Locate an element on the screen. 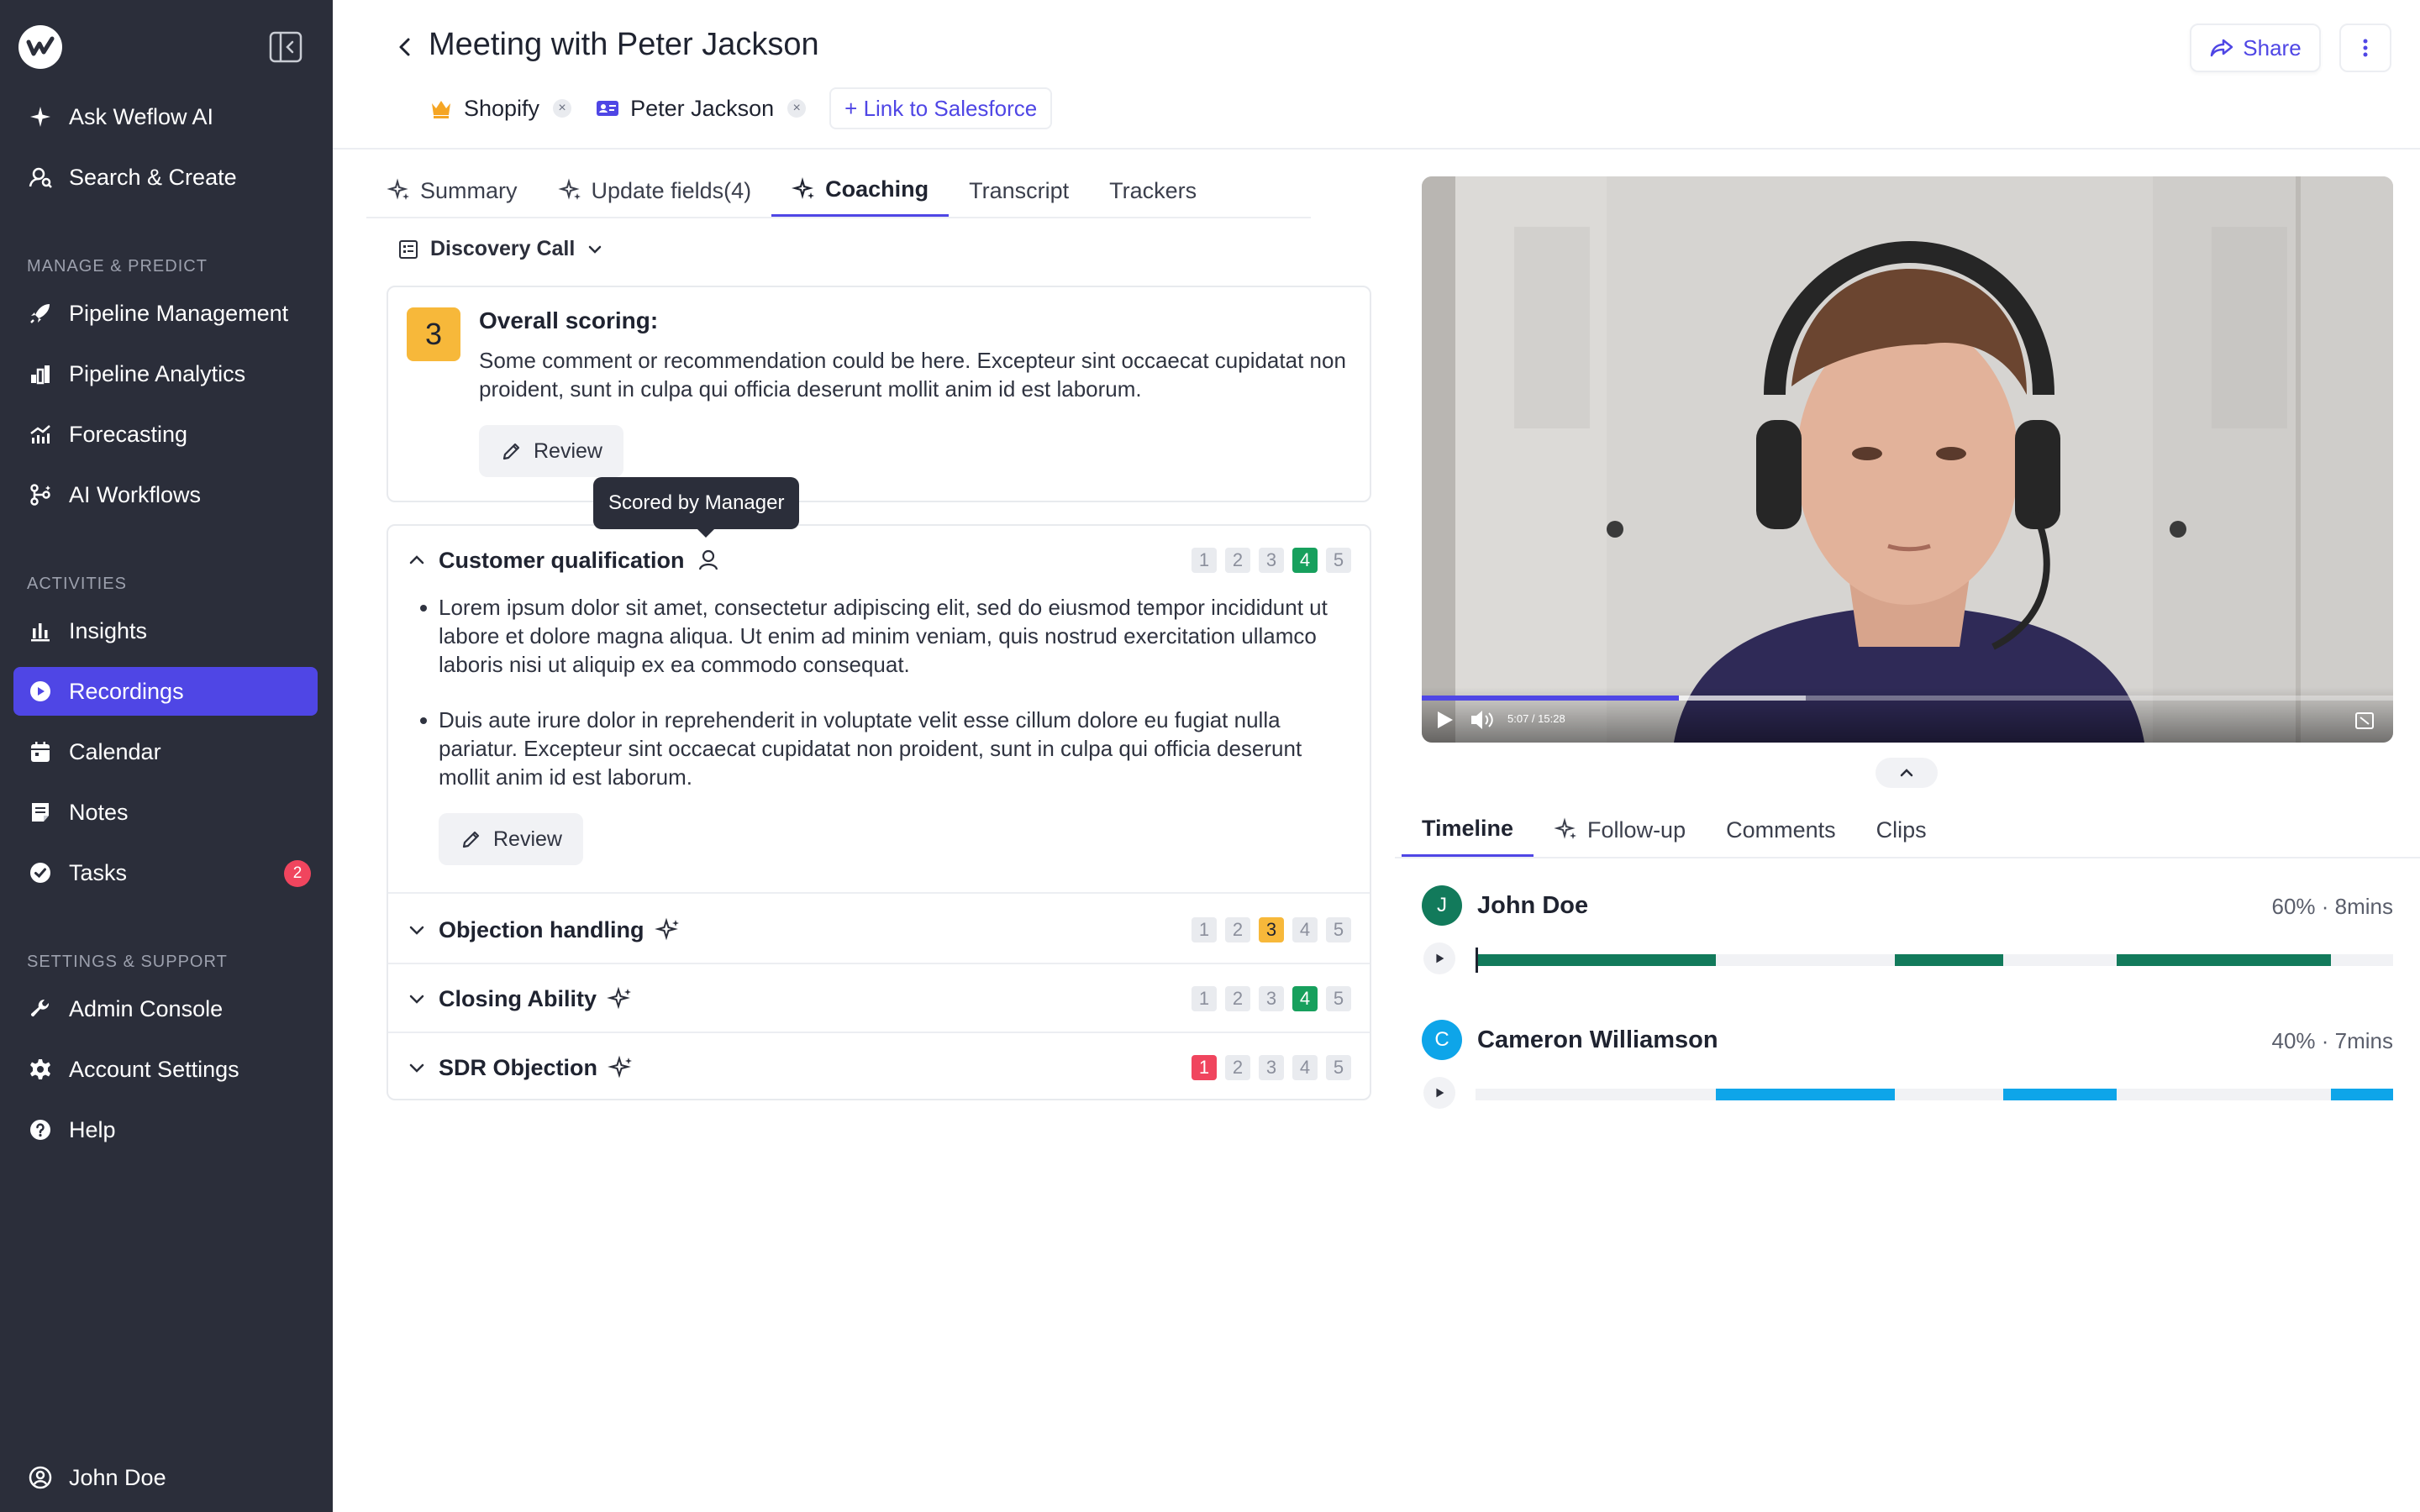  tab-trackers: Trackers is located at coordinates (1153, 191).